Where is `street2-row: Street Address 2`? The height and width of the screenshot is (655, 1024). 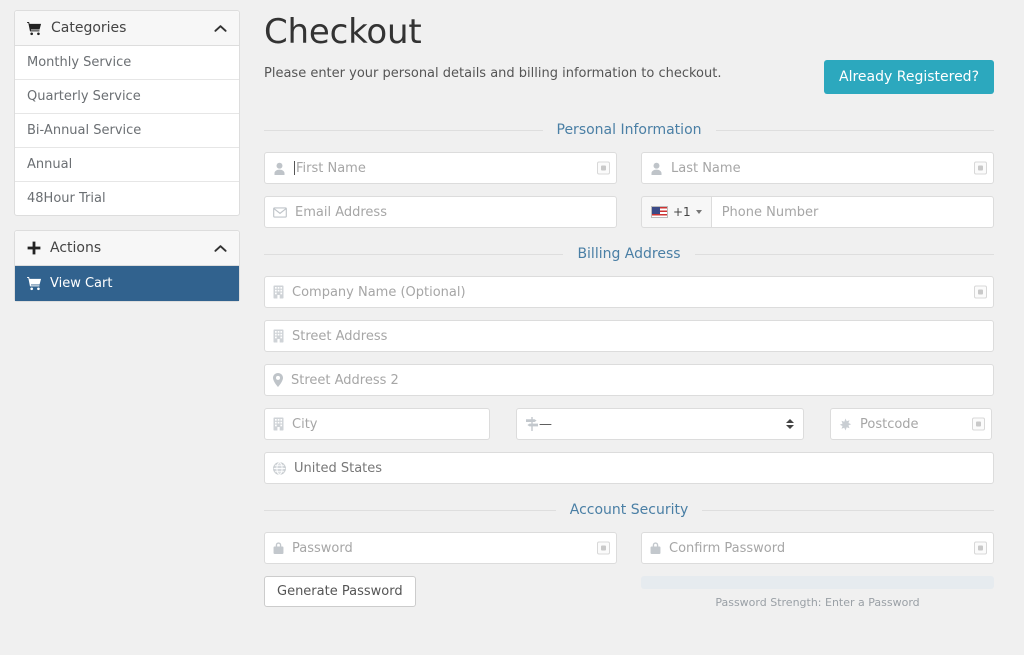
street2-row: Street Address 2 is located at coordinates (629, 380).